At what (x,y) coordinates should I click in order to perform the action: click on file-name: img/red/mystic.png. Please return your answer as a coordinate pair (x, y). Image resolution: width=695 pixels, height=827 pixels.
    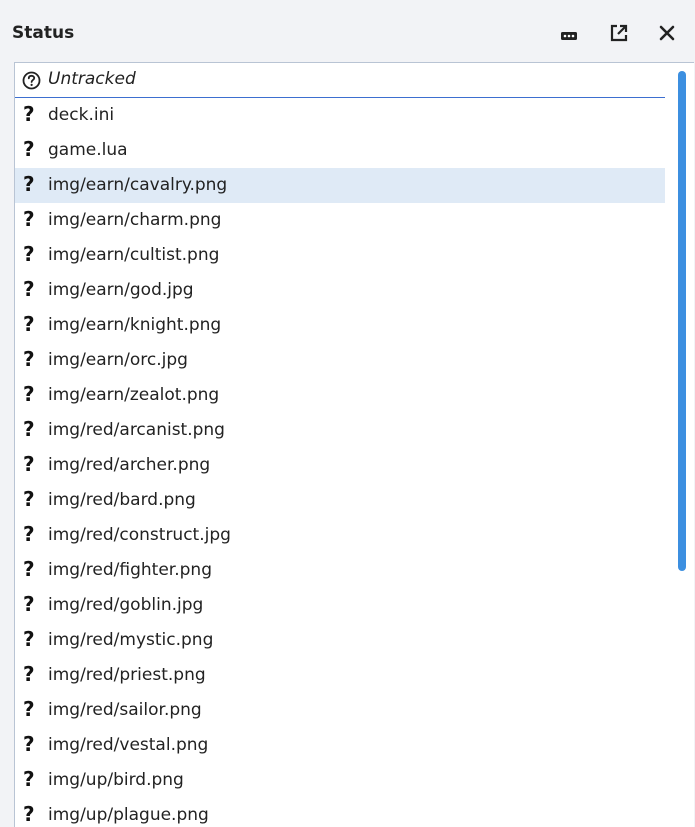
    Looking at the image, I should click on (131, 640).